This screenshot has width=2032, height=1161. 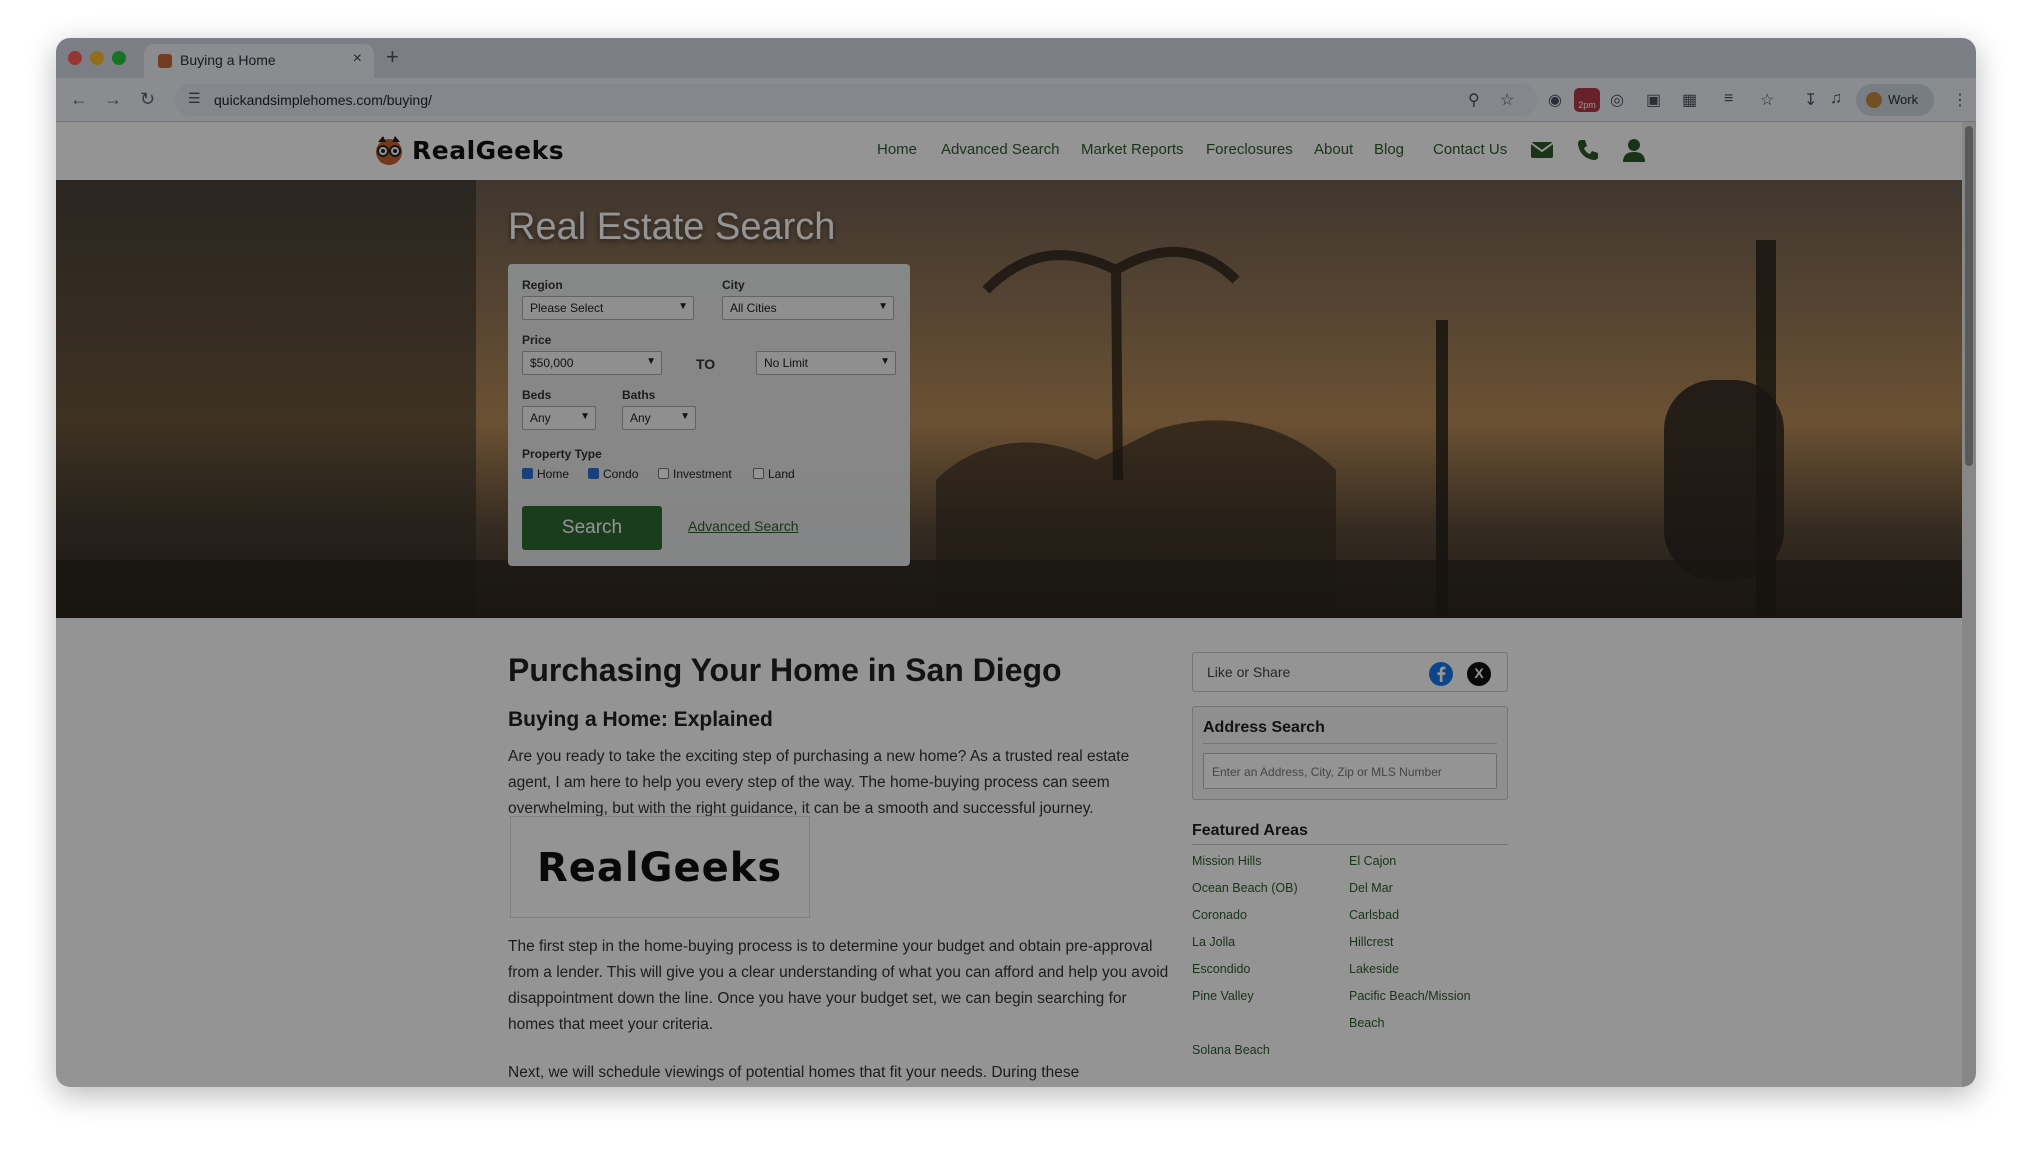 I want to click on hero-title: Real Estate Search, so click(x=672, y=227).